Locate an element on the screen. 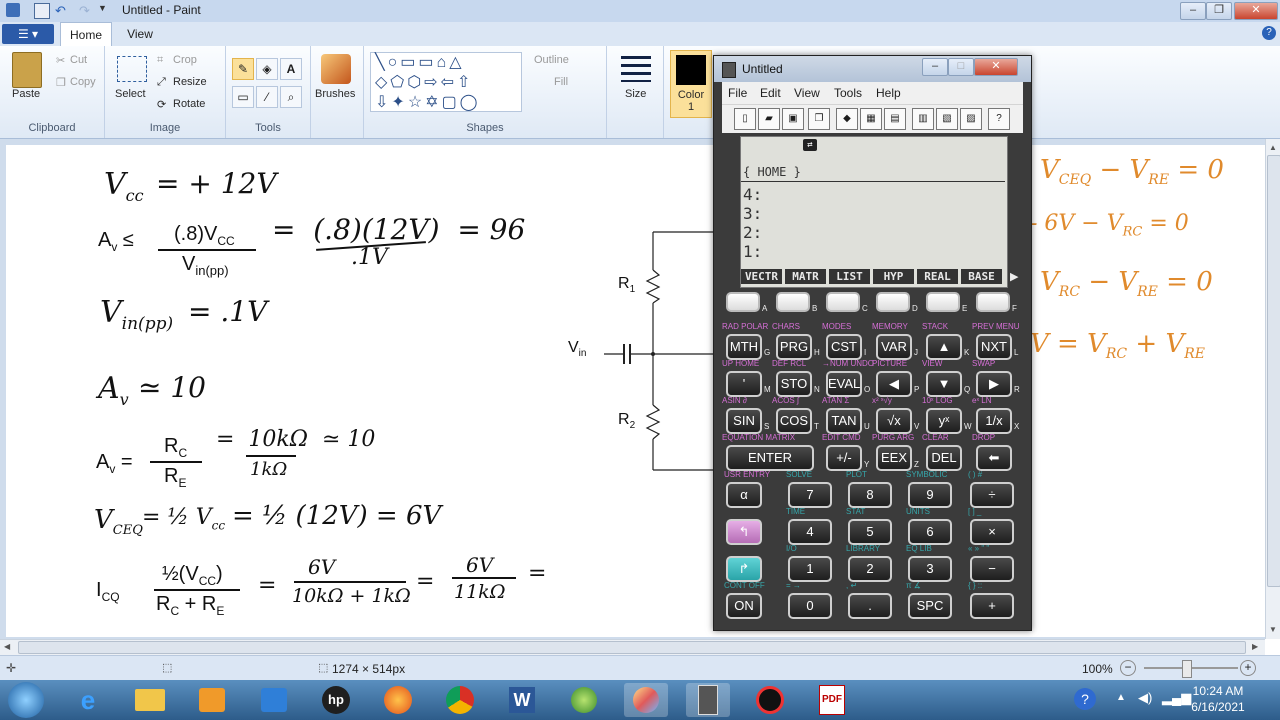  zoom-in-button: + is located at coordinates (1248, 668).